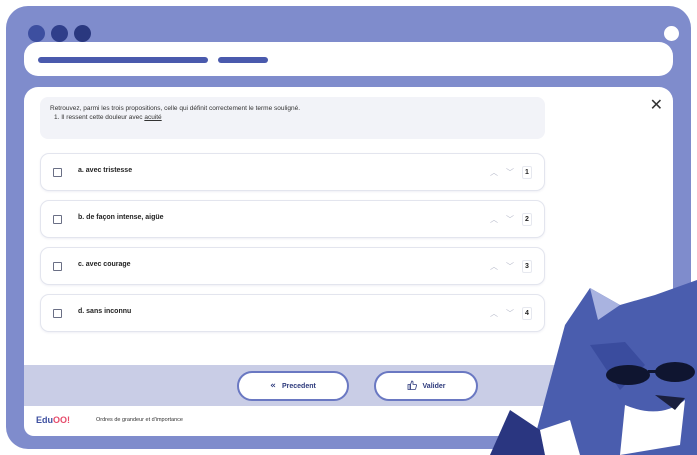 Image resolution: width=697 pixels, height=455 pixels. I want to click on validate-button: Valider, so click(426, 386).